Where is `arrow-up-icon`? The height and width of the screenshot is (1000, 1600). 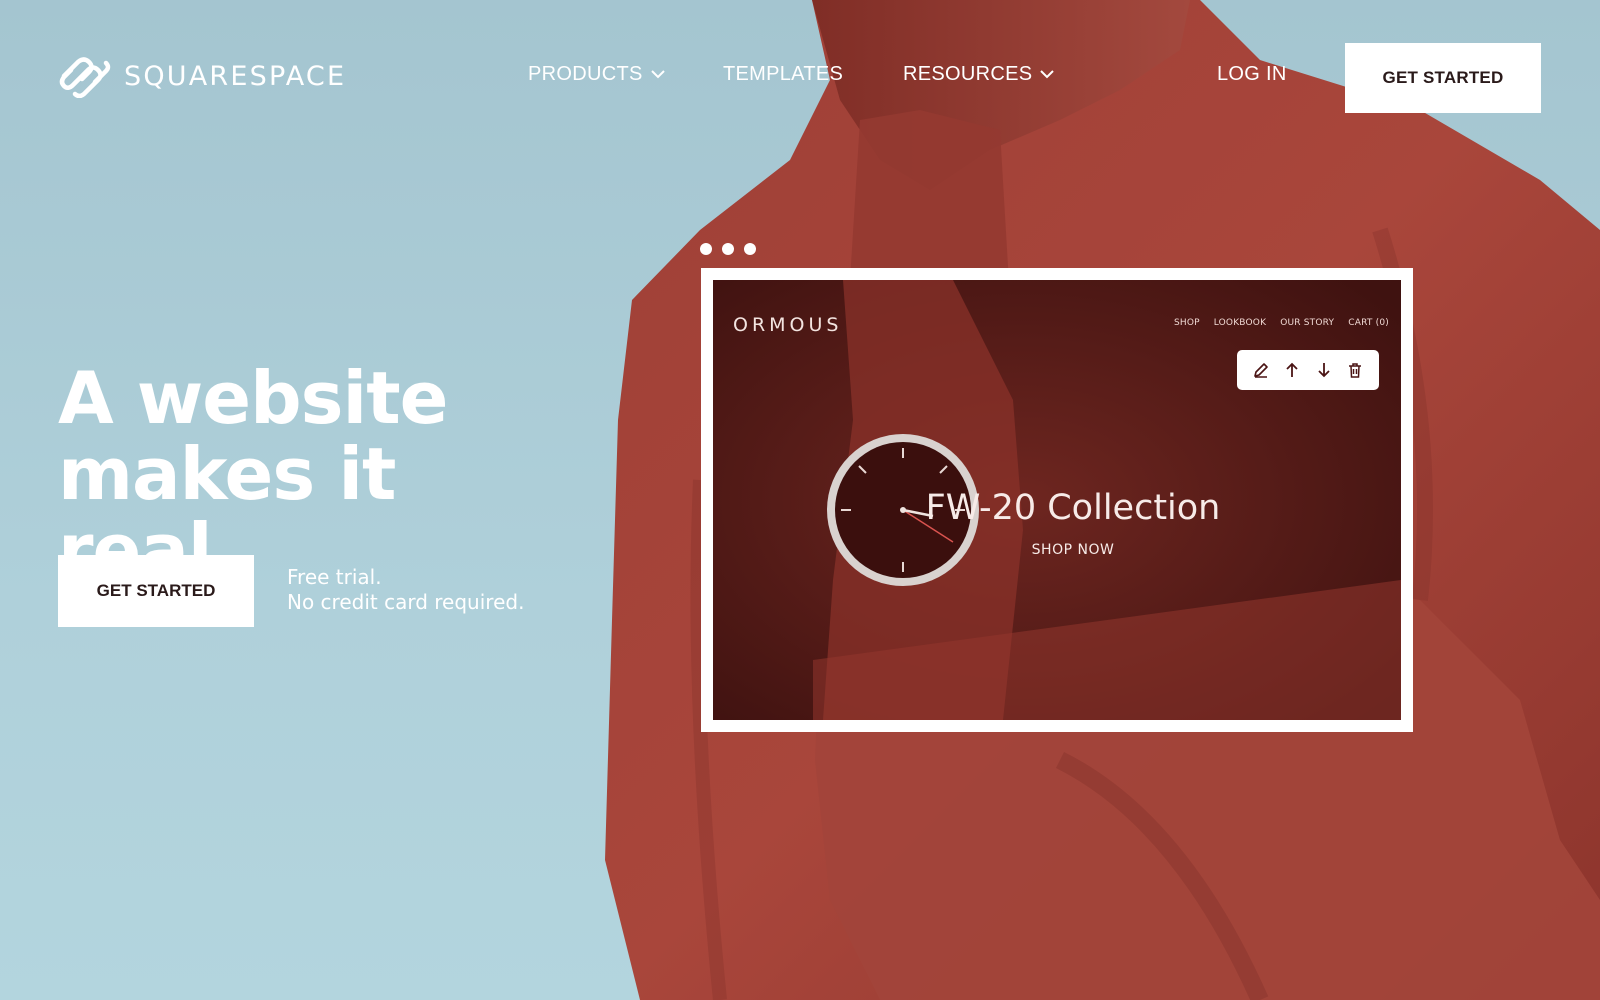
arrow-up-icon is located at coordinates (1292, 369).